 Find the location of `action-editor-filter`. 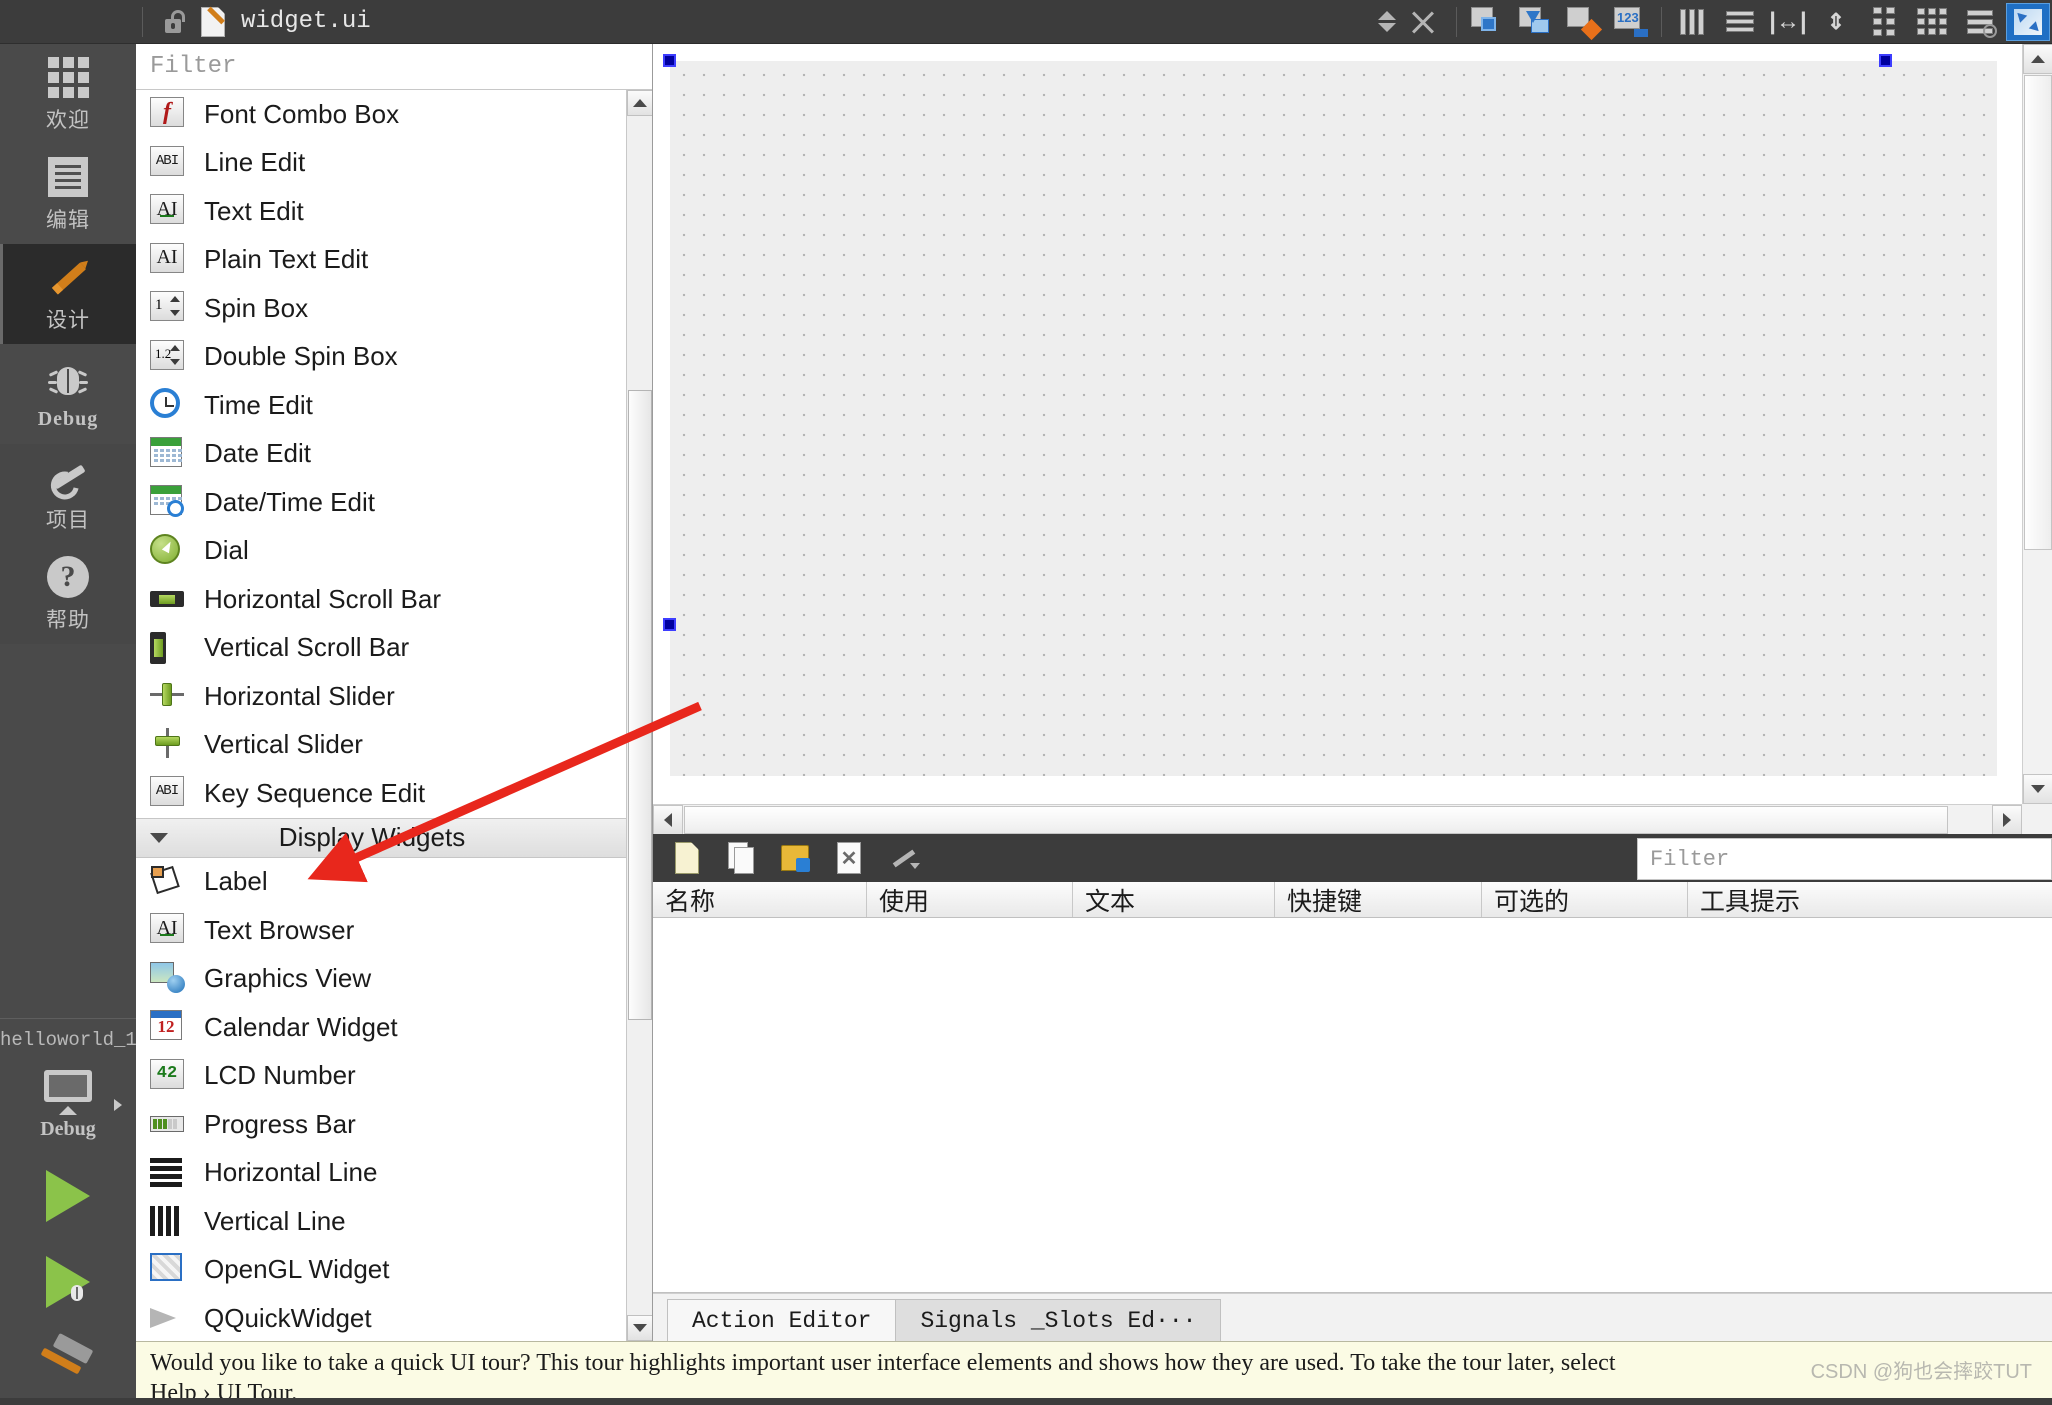

action-editor-filter is located at coordinates (1844, 859).